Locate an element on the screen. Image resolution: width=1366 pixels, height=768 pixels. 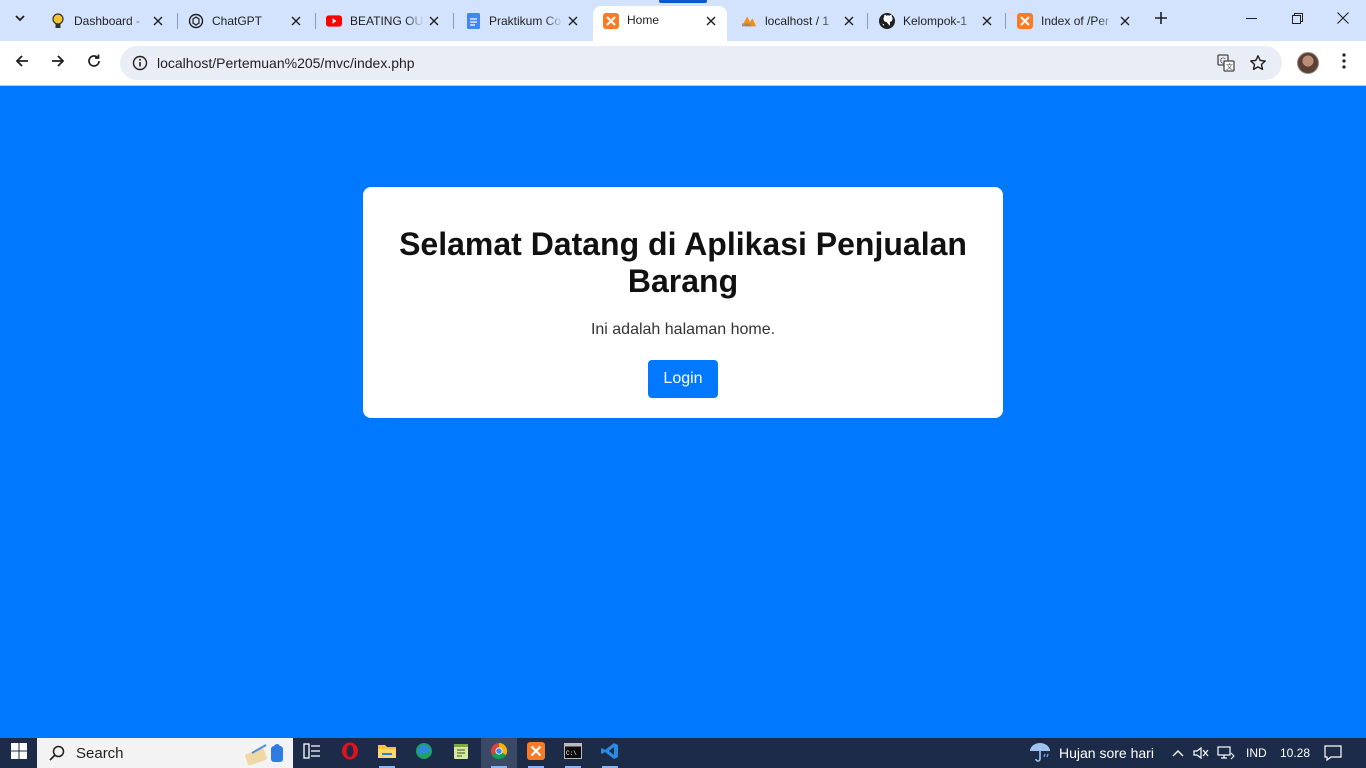
tab-phpmyadmin: PMA localhost / 1 is located at coordinates (798, 20).